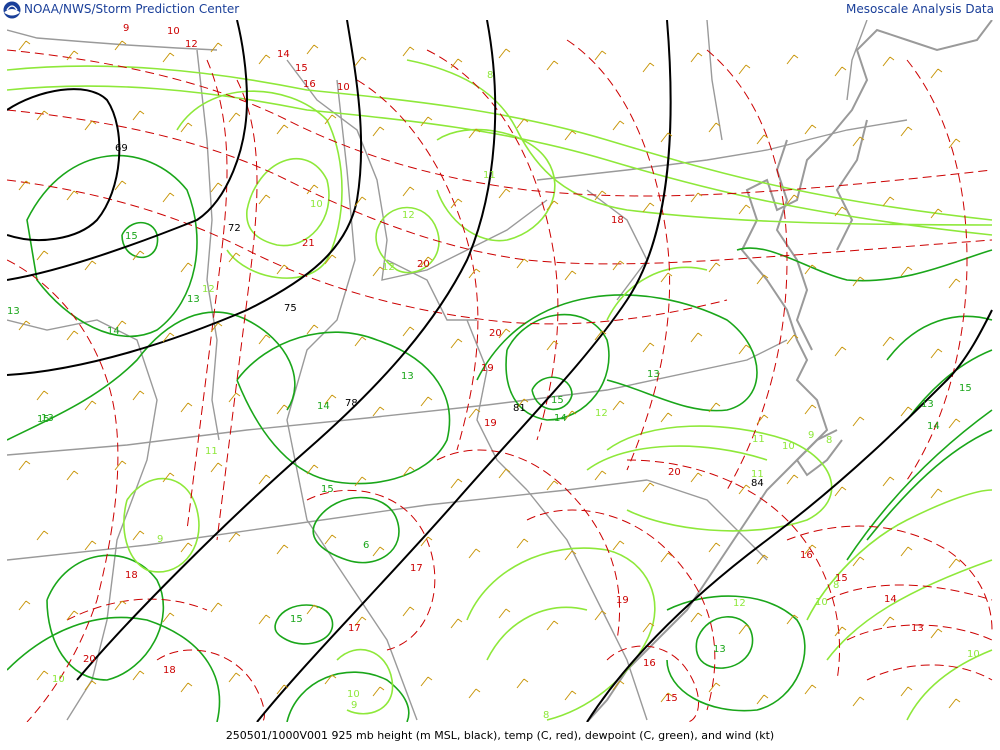 The width and height of the screenshot is (1000, 750). I want to click on temperature-label: 21, so click(308, 243).